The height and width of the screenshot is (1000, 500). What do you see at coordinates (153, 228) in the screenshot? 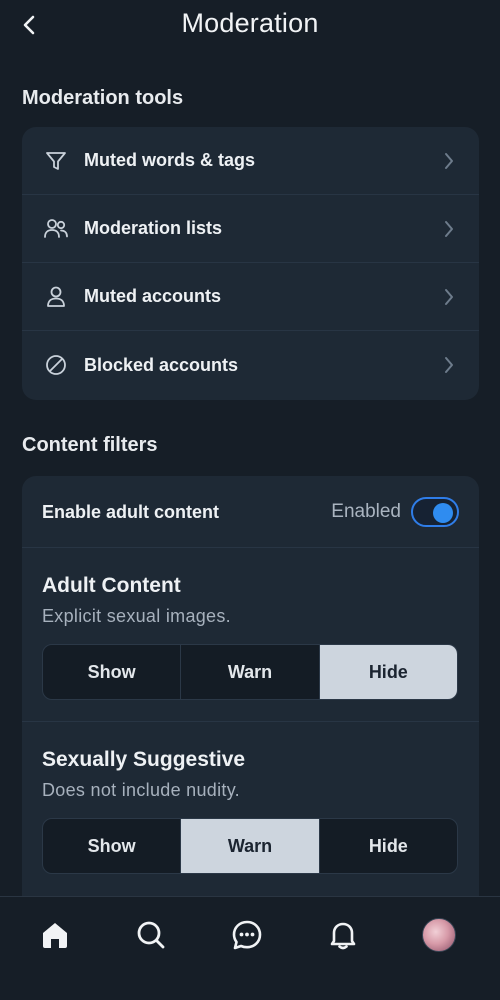
I see `menu-item-label: Moderation lists` at bounding box center [153, 228].